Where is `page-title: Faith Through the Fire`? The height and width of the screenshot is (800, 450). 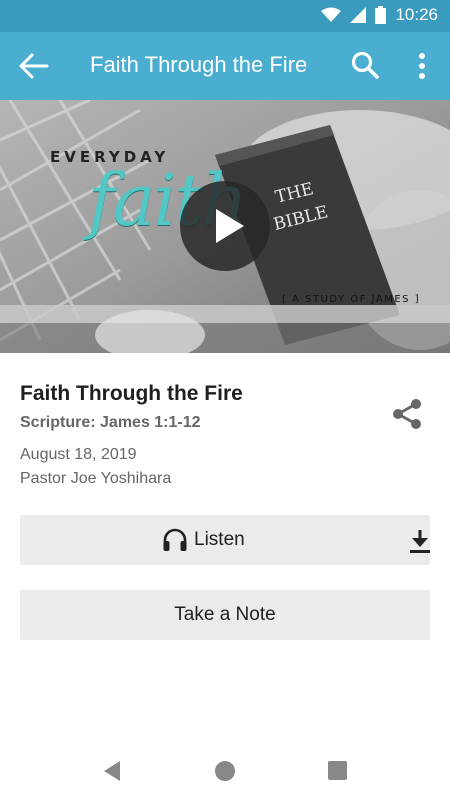
page-title: Faith Through the Fire is located at coordinates (199, 64).